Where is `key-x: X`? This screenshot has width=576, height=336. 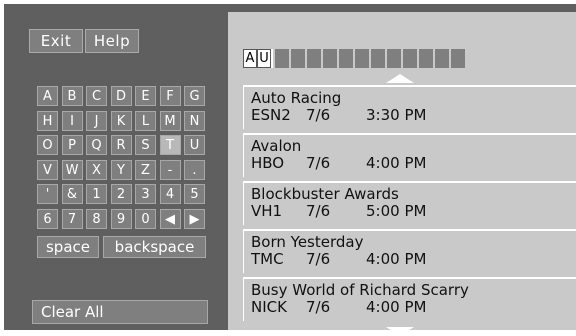
key-x: X is located at coordinates (96, 169).